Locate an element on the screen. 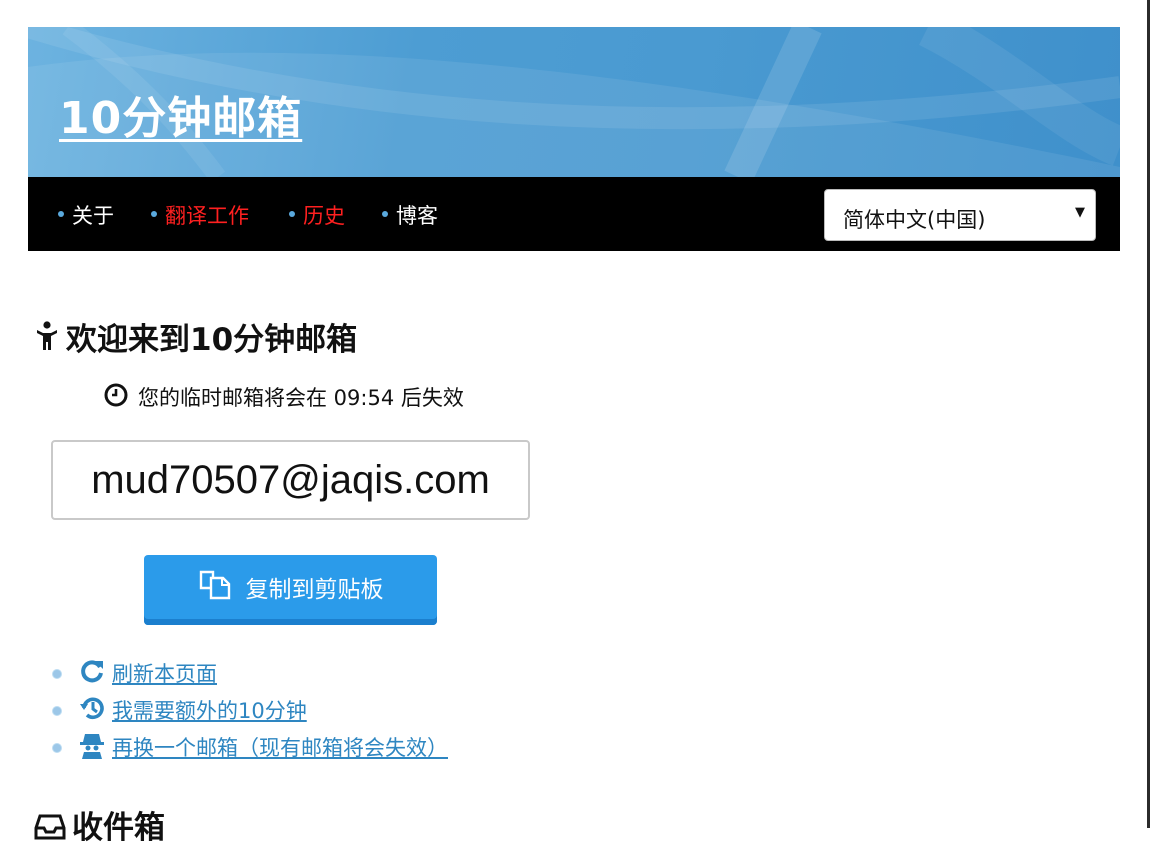 The image size is (1152, 848). inbox-heading: 收件箱 is located at coordinates (99, 825).